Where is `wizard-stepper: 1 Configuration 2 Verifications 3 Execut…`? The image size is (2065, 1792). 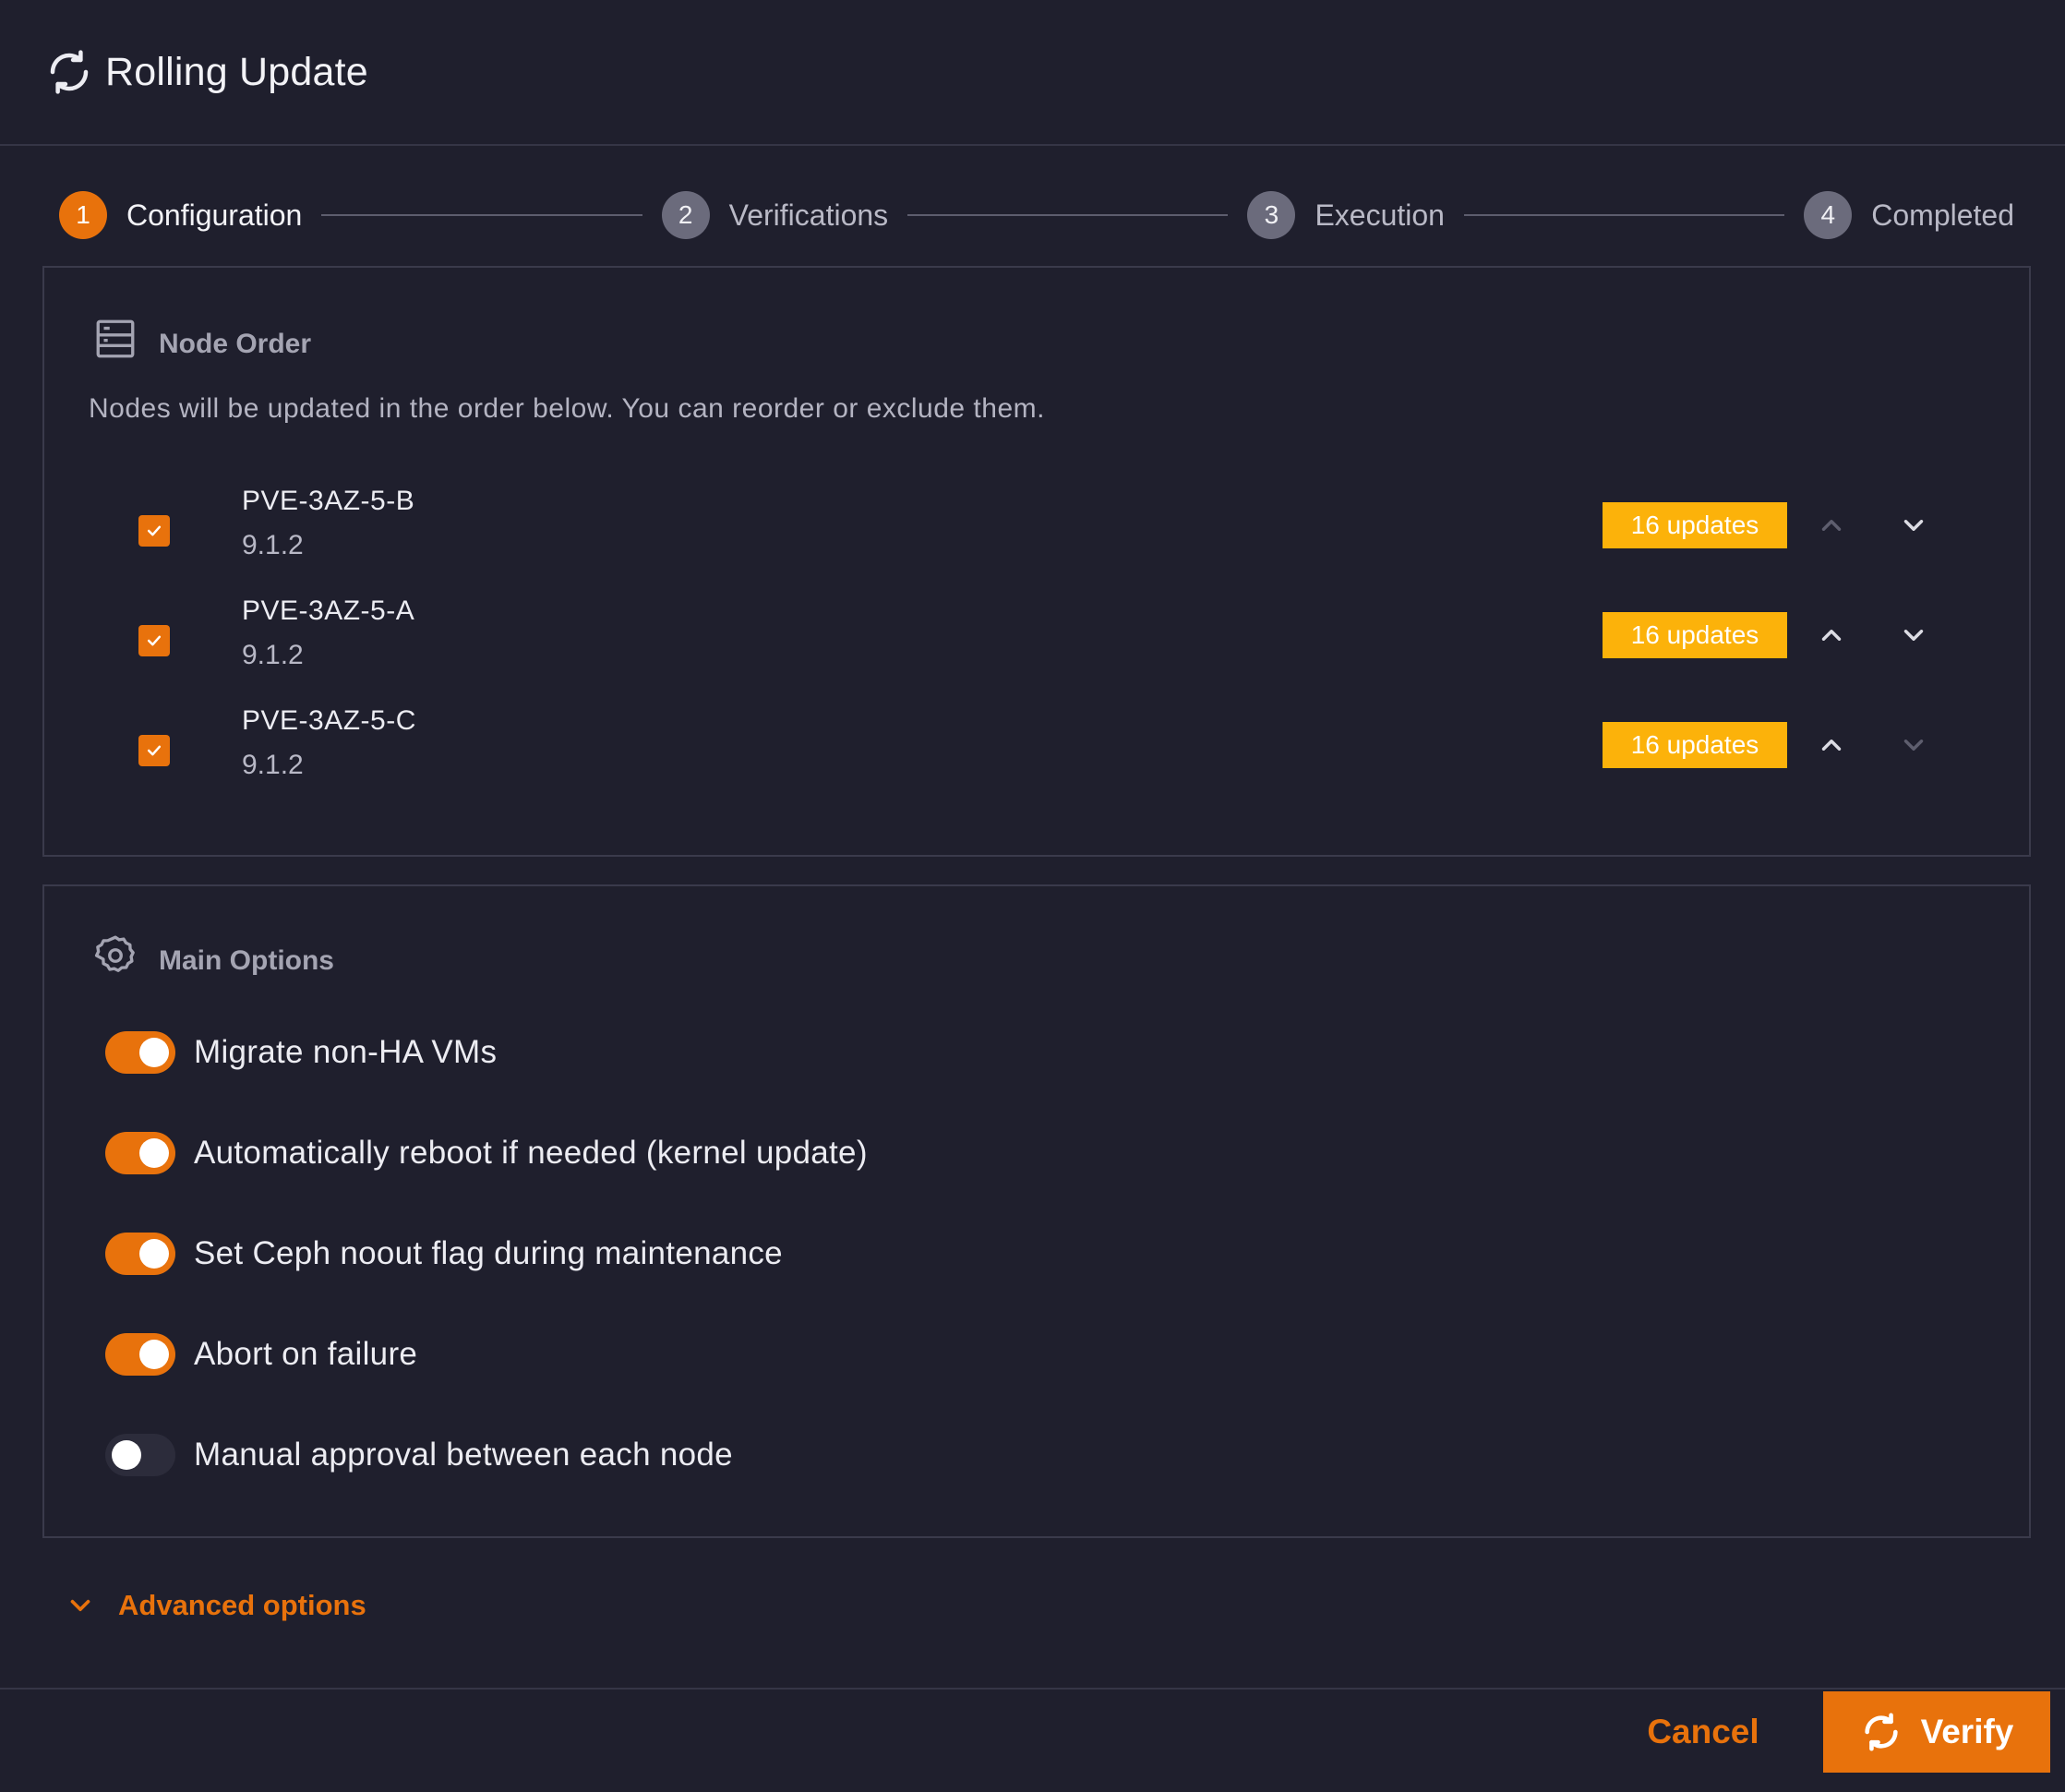
wizard-stepper: 1 Configuration 2 Verifications 3 Execut… is located at coordinates (1036, 215).